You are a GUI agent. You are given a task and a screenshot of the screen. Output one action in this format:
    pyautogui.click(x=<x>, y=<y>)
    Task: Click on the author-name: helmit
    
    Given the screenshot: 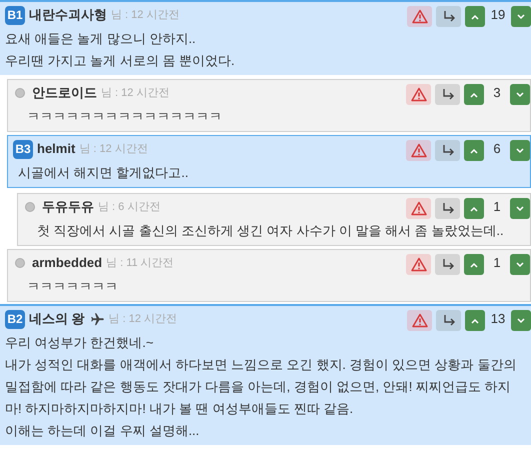 What is the action you would take?
    pyautogui.click(x=56, y=149)
    